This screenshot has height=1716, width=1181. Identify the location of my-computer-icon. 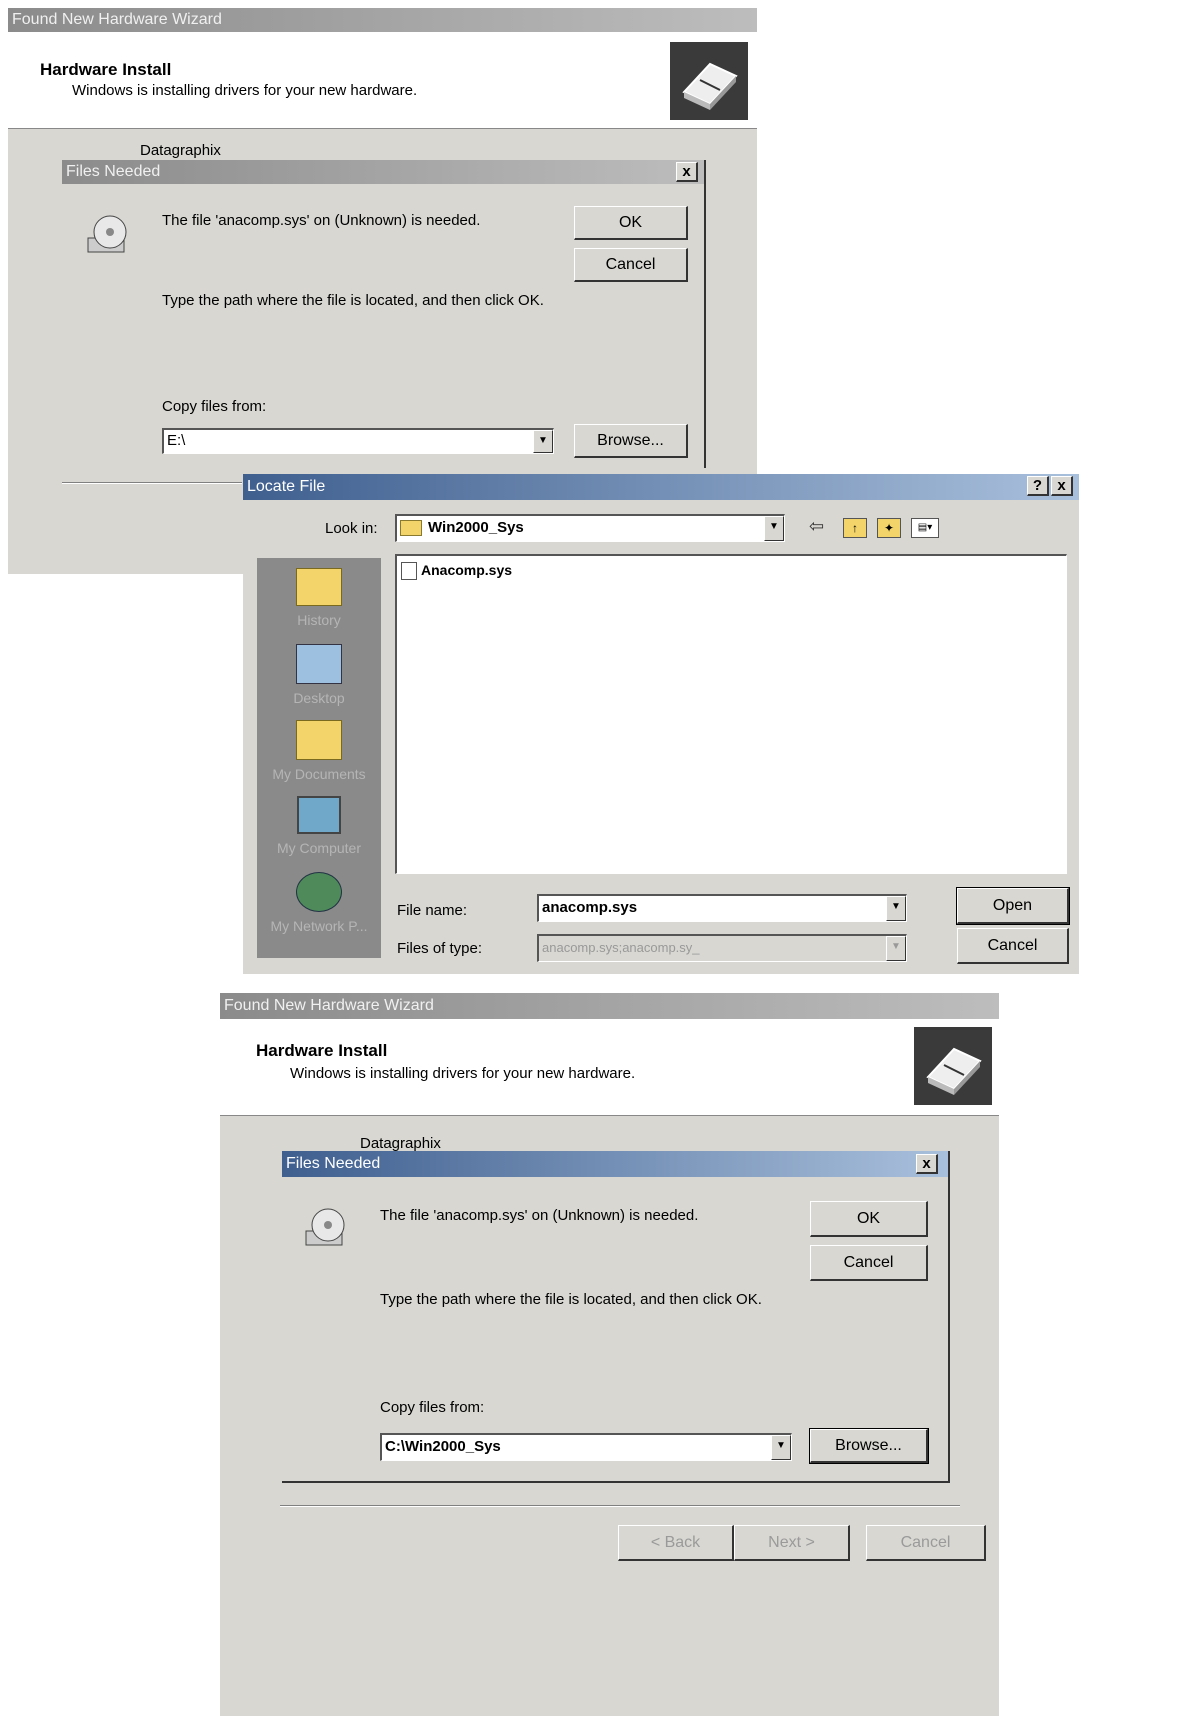
(319, 815).